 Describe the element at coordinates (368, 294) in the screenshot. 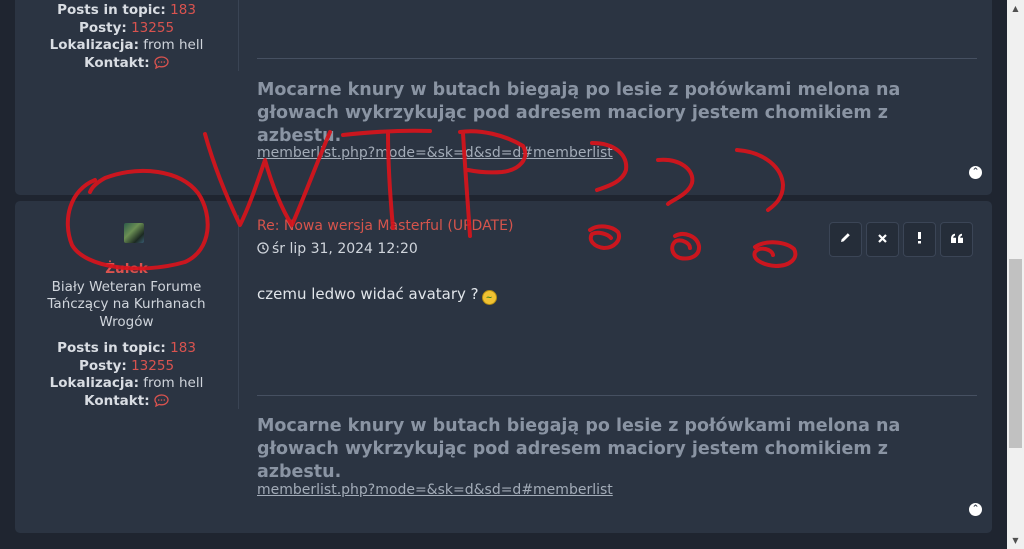

I see `post-content-text: czemu ledwo widać avatary ?` at that location.